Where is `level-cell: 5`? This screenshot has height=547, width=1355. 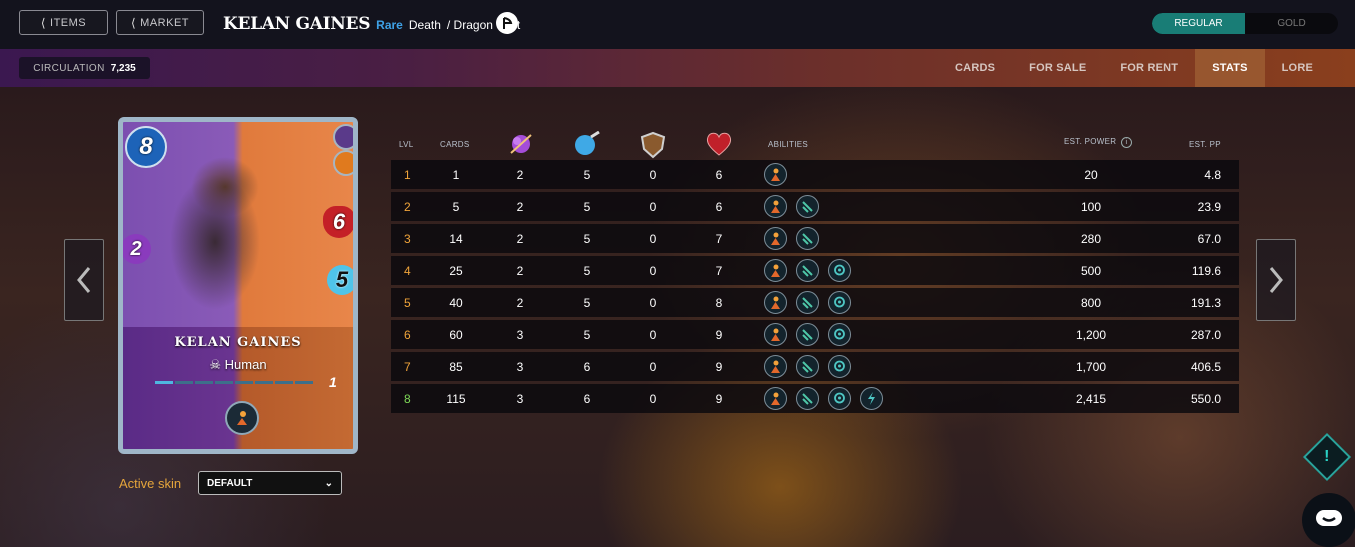
level-cell: 5 is located at coordinates (407, 303).